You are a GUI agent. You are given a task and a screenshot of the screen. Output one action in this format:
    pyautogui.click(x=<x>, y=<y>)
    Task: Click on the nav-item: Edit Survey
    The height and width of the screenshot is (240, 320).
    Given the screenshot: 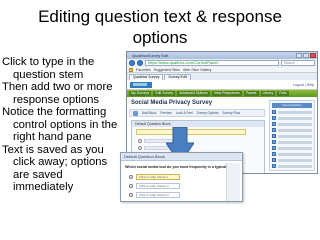 What is the action you would take?
    pyautogui.click(x=164, y=93)
    